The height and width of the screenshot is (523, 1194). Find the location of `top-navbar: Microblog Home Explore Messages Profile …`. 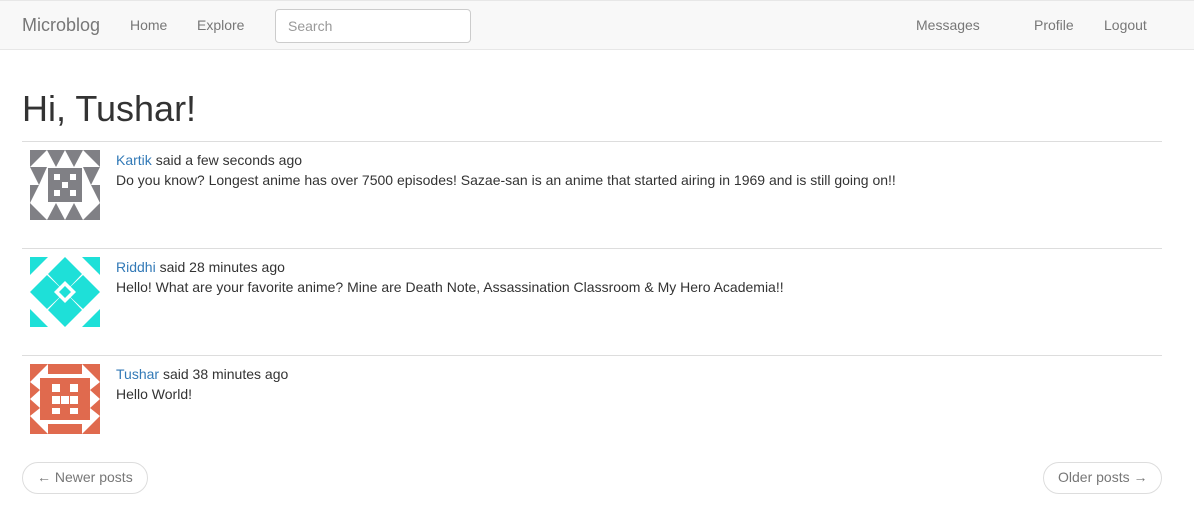

top-navbar: Microblog Home Explore Messages Profile … is located at coordinates (597, 25).